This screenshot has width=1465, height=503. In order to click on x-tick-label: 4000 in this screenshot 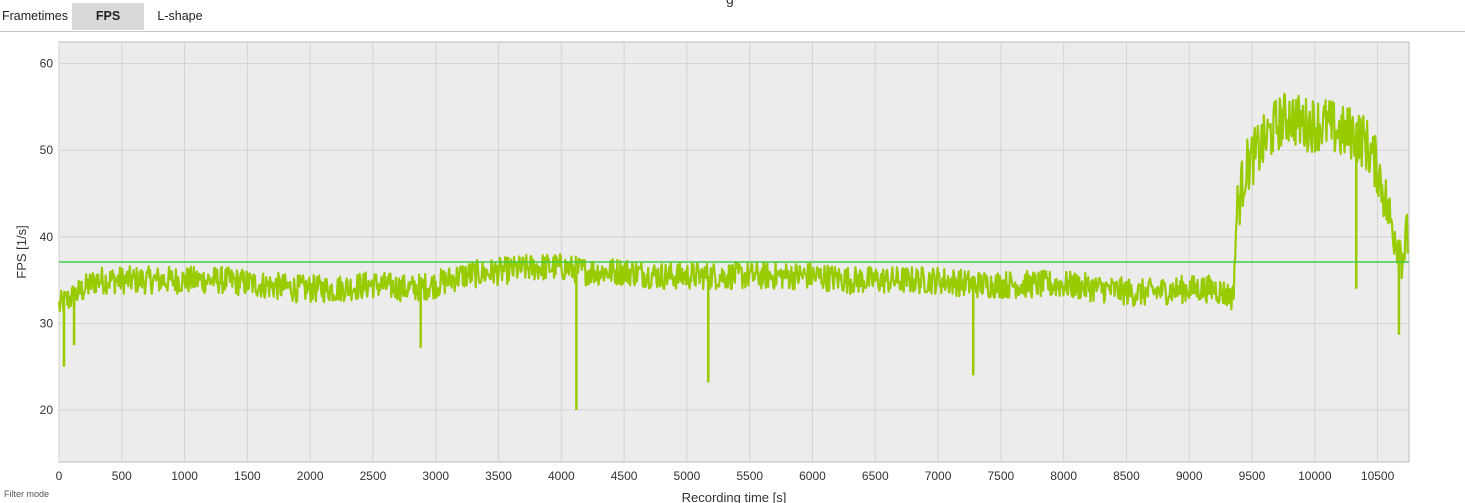, I will do `click(561, 476)`.